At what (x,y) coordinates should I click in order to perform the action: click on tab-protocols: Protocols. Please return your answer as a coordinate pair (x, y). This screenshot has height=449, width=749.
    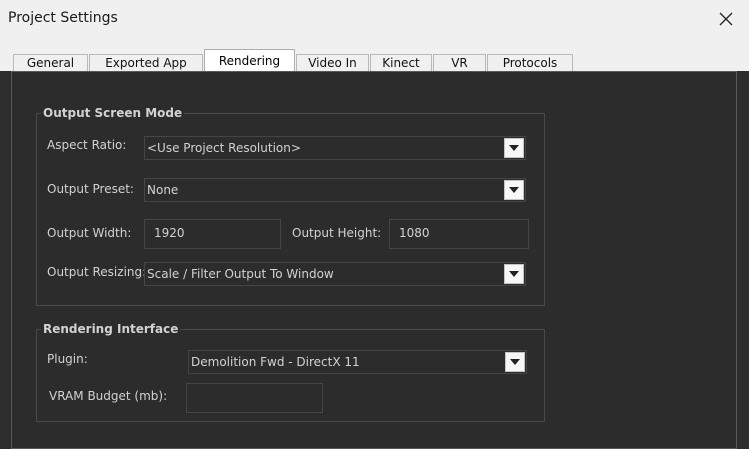
    Looking at the image, I should click on (530, 63).